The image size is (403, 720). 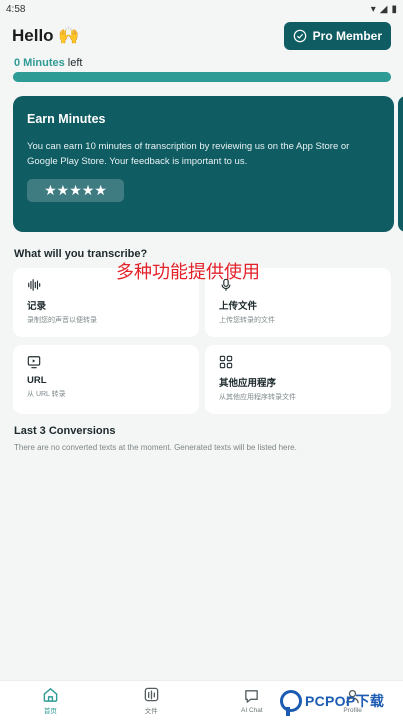 I want to click on pcpop-watermark: PCPOP下载, so click(x=332, y=703).